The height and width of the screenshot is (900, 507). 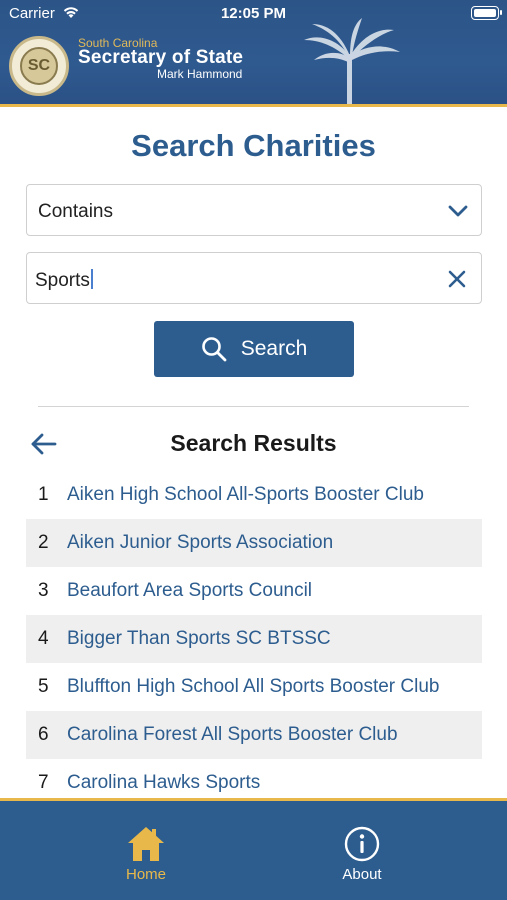 I want to click on status-bar: Carrier 12:05 PM, so click(x=253, y=14).